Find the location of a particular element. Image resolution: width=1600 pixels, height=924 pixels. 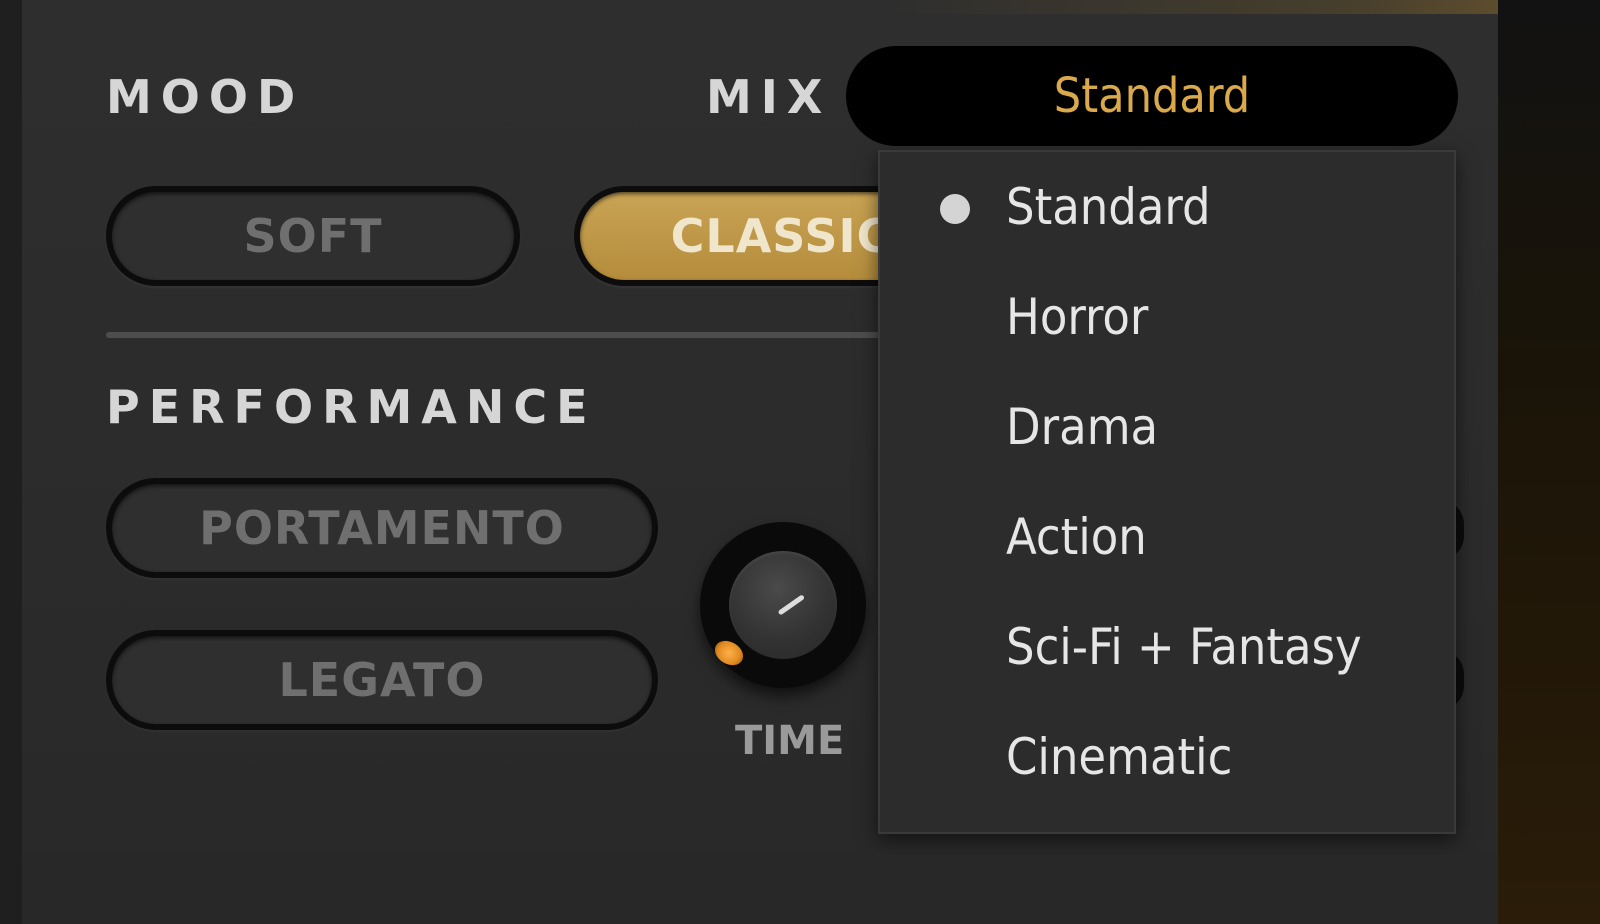

mood-classic-label: CLASSIC is located at coordinates (781, 236).